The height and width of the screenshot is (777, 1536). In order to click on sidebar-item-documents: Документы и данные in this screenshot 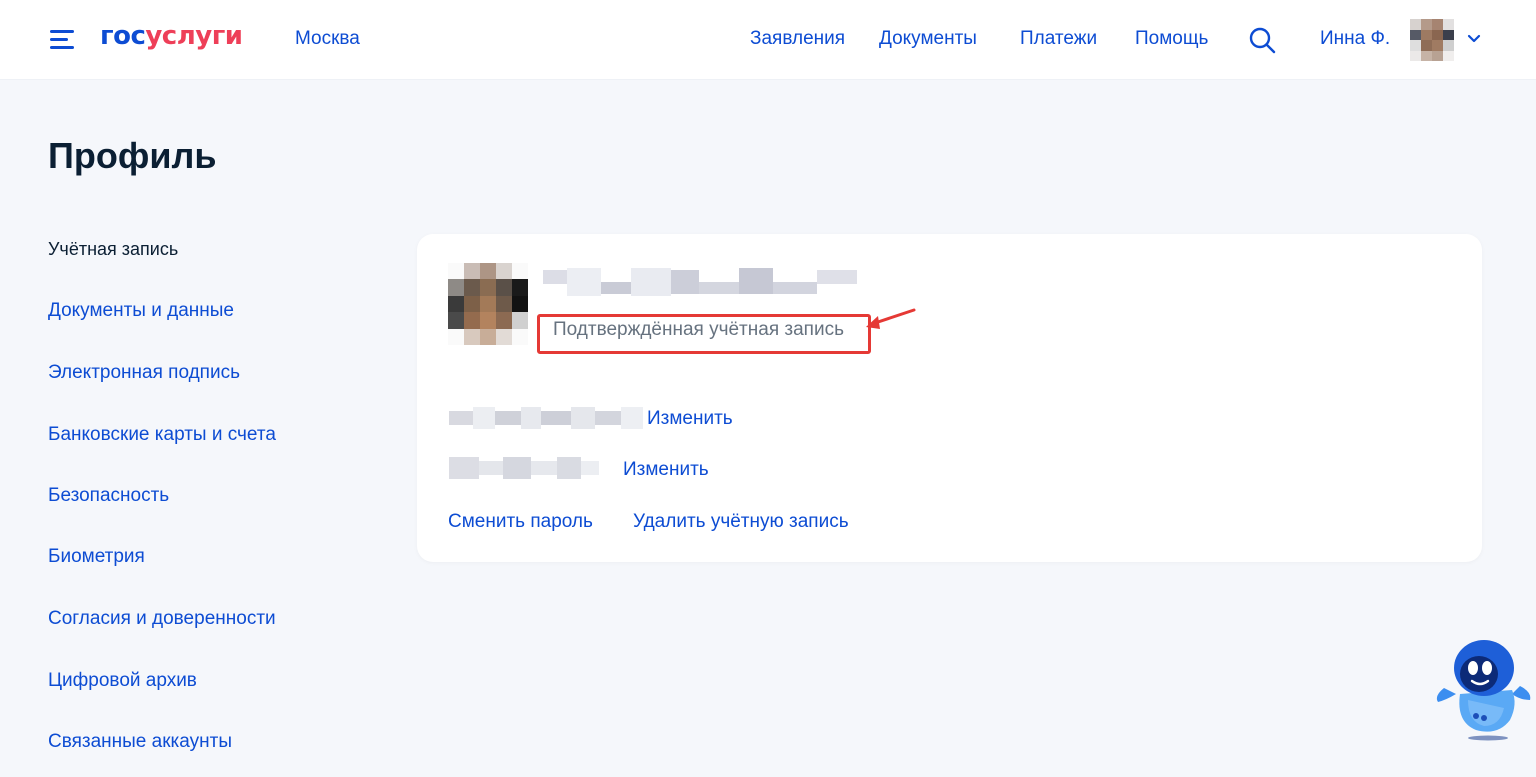, I will do `click(141, 311)`.